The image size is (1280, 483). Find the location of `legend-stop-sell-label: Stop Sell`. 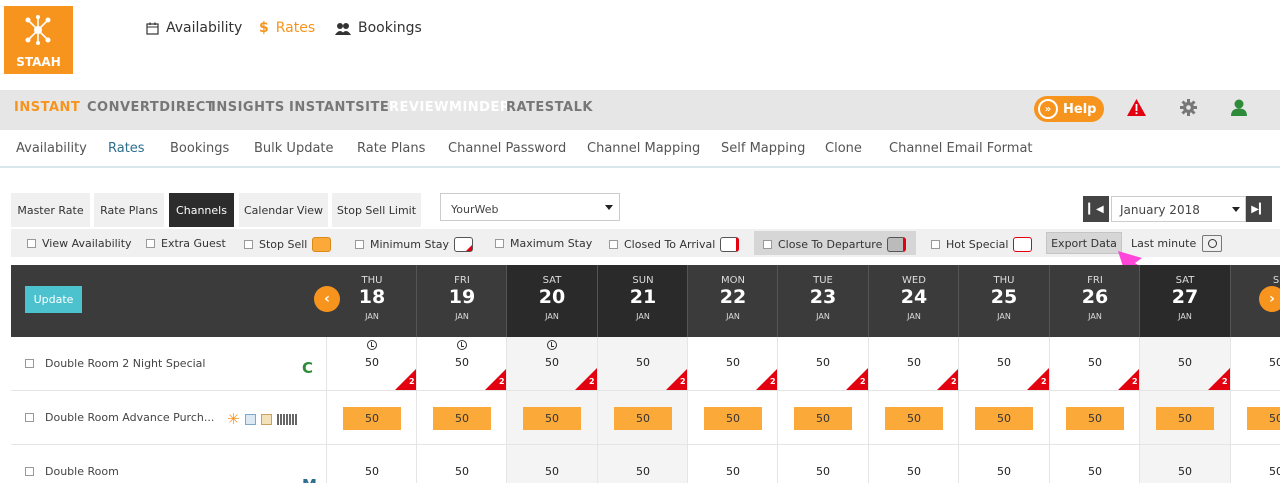

legend-stop-sell-label: Stop Sell is located at coordinates (283, 244).